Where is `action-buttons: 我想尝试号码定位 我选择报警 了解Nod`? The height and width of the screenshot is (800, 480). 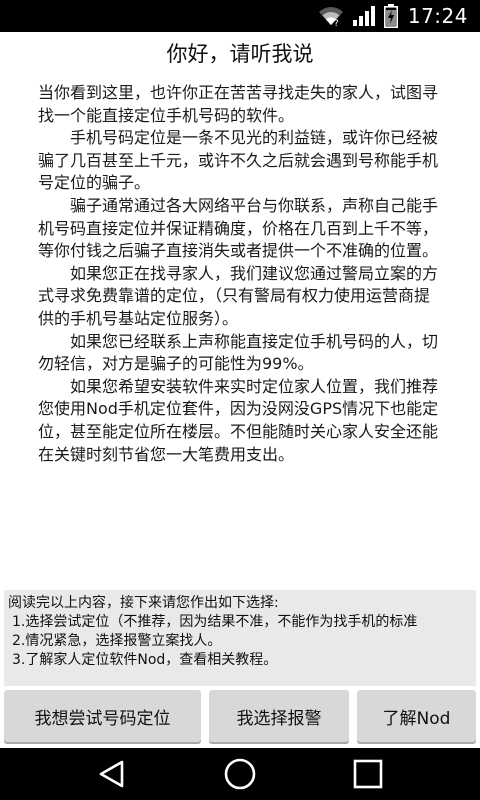 action-buttons: 我想尝试号码定位 我选择报警 了解Nod is located at coordinates (240, 716).